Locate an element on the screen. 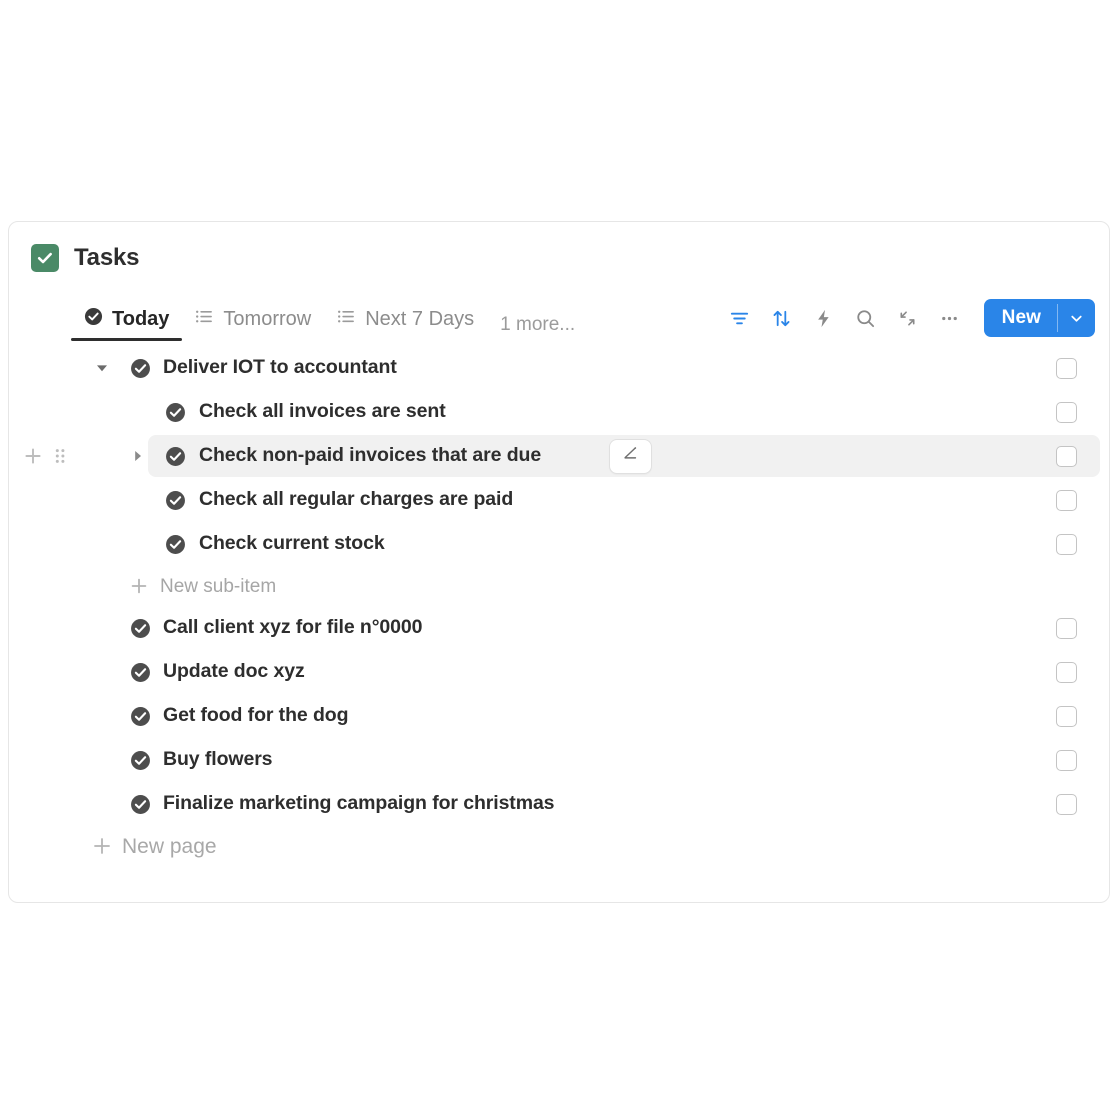 Image resolution: width=1120 pixels, height=1120 pixels. table-row: Check non-paid invoices that are due is located at coordinates (559, 456).